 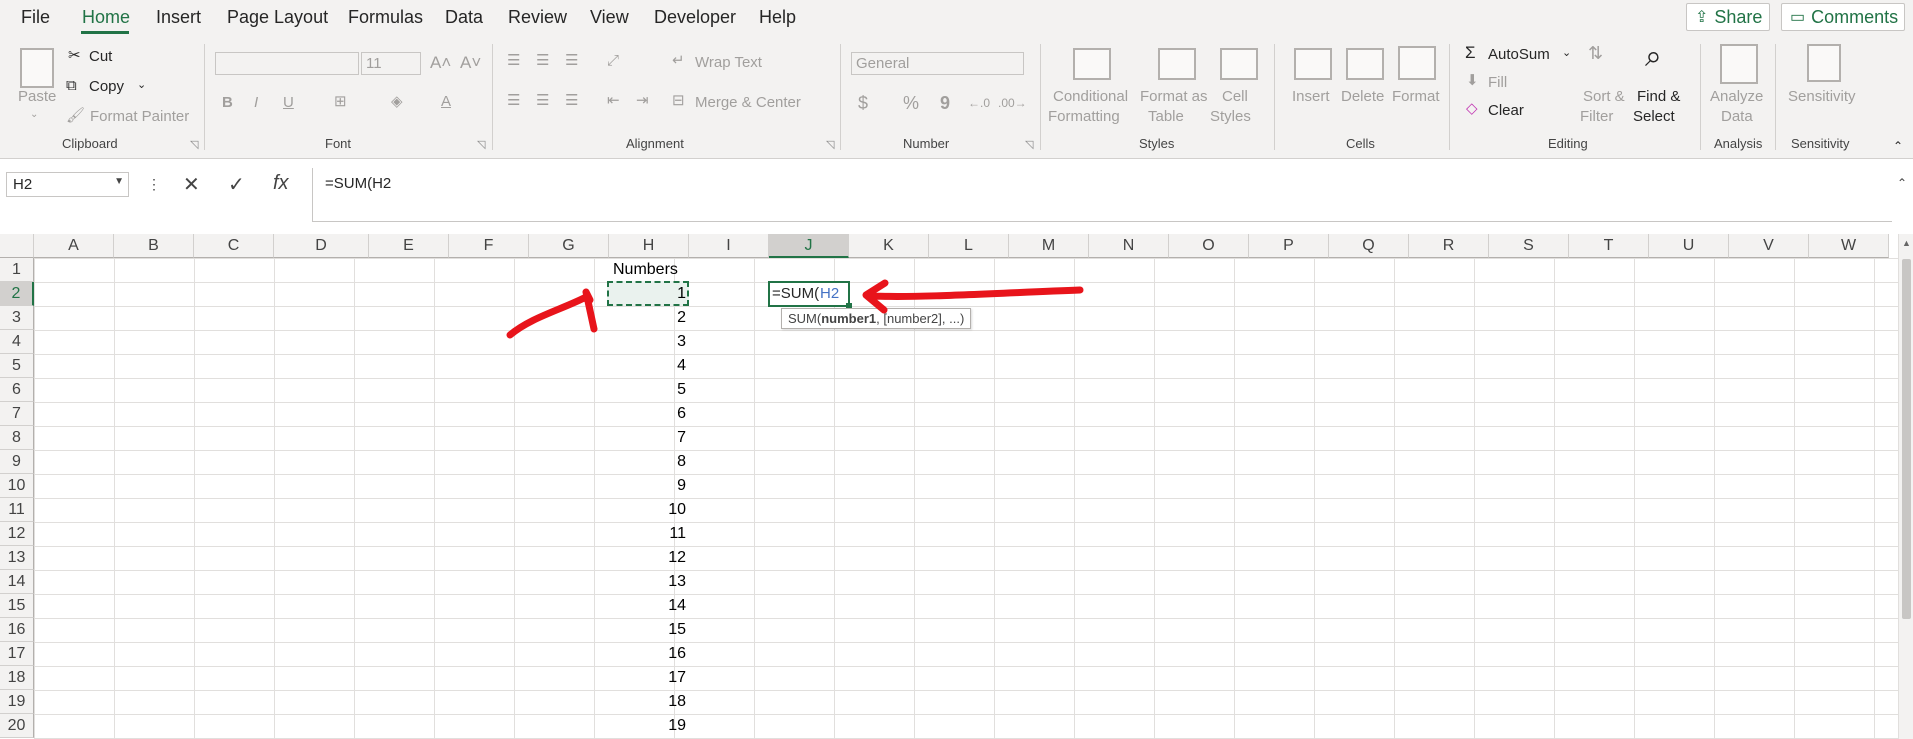 What do you see at coordinates (1449, 246) in the screenshot?
I see `column-header-r: R` at bounding box center [1449, 246].